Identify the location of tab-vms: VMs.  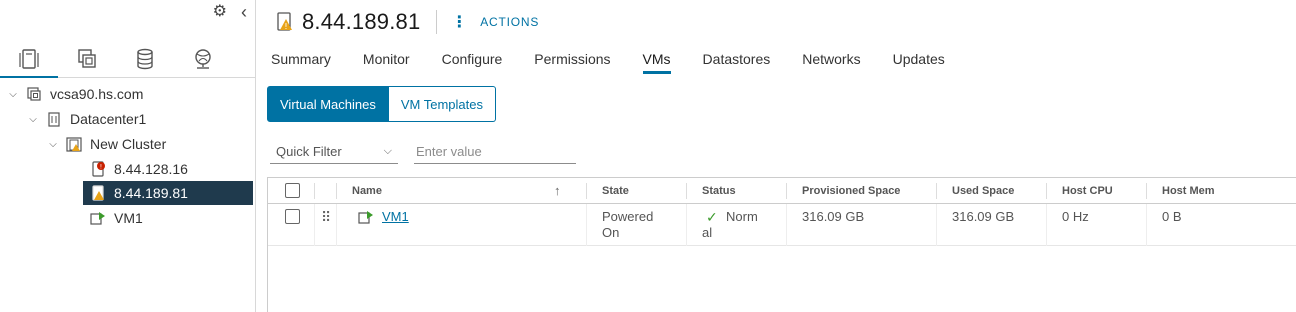
(656, 59).